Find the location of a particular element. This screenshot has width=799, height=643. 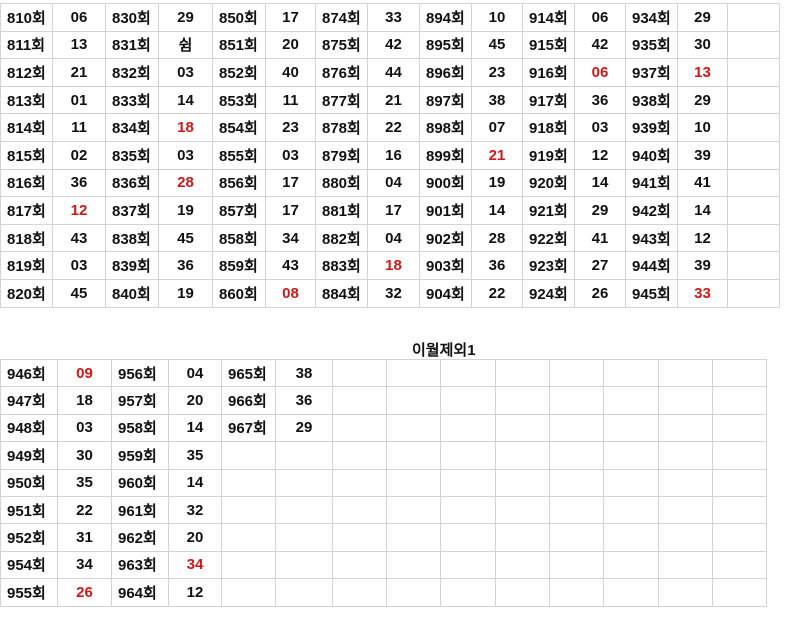

round-cell: 896회 is located at coordinates (445, 72).